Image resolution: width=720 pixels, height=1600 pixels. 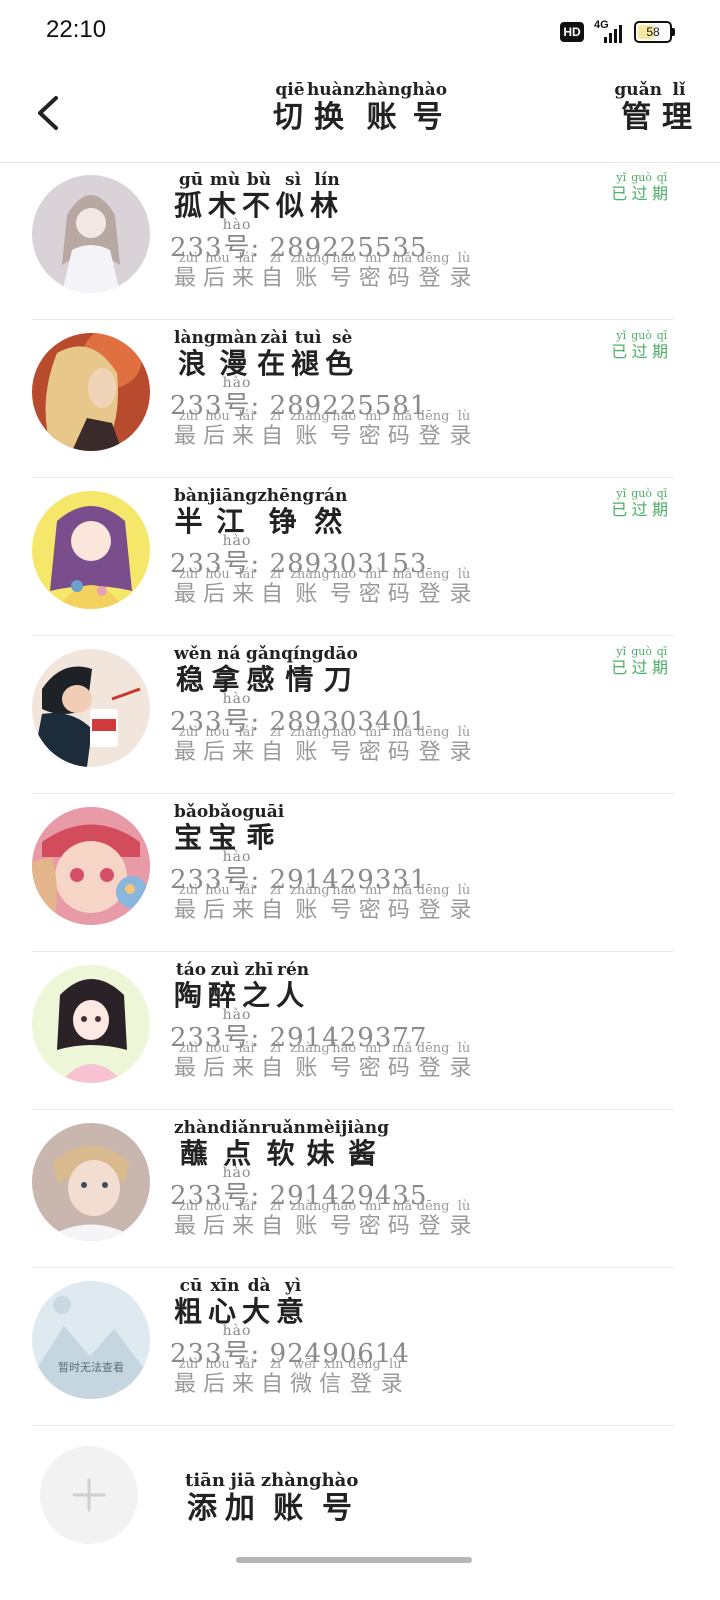 I want to click on avatar-girl-white-dress-icon, so click(x=91, y=234).